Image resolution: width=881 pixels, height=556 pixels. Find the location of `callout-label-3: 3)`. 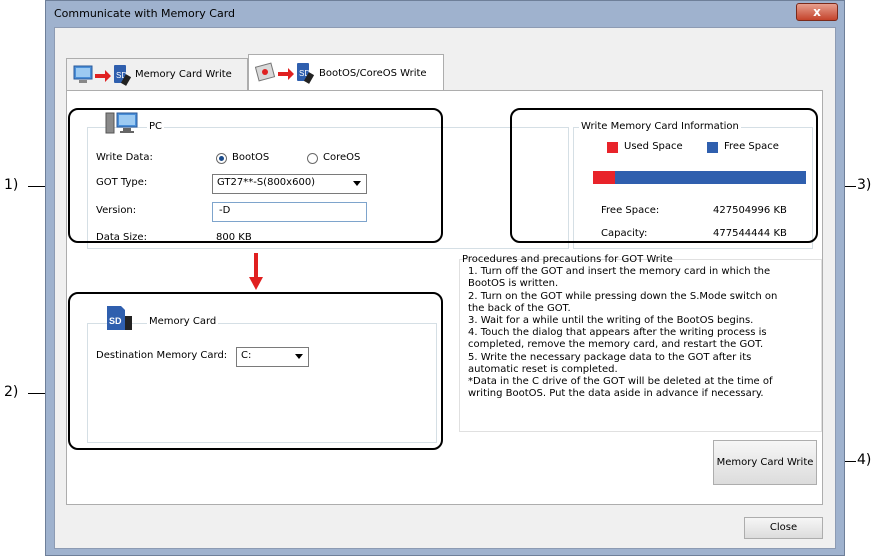

callout-label-3: 3) is located at coordinates (864, 185).